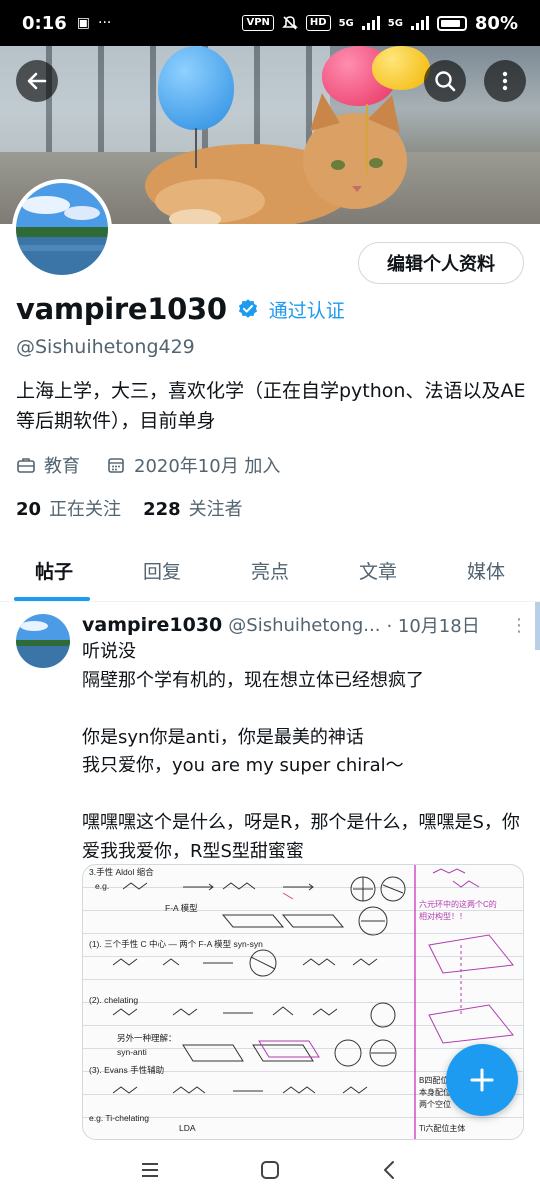 The image size is (540, 1200). What do you see at coordinates (443, 916) in the screenshot?
I see `side-note-1: 相对构型！！` at bounding box center [443, 916].